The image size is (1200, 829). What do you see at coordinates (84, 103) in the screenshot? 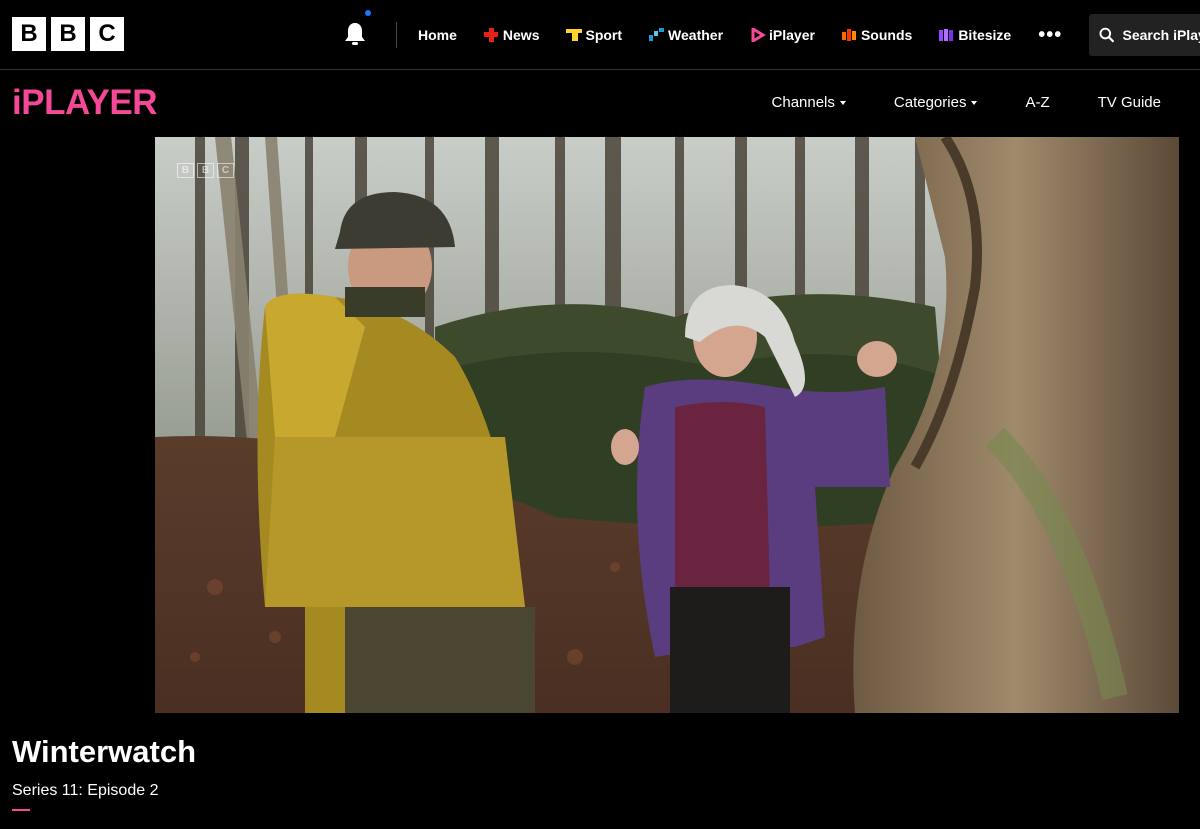
I see `iplayer-logo: iPLAYER` at bounding box center [84, 103].